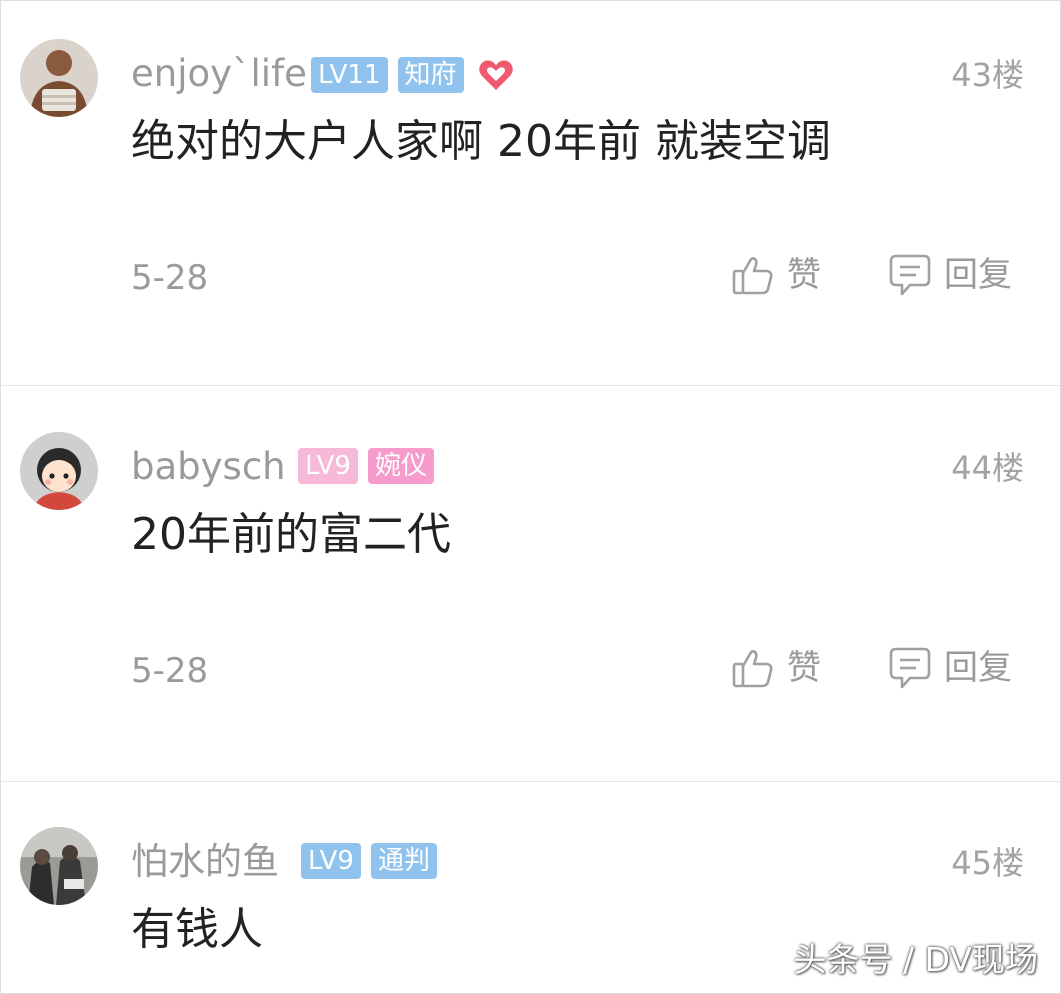 The width and height of the screenshot is (1061, 994). What do you see at coordinates (987, 468) in the screenshot?
I see `floor-number: 44楼` at bounding box center [987, 468].